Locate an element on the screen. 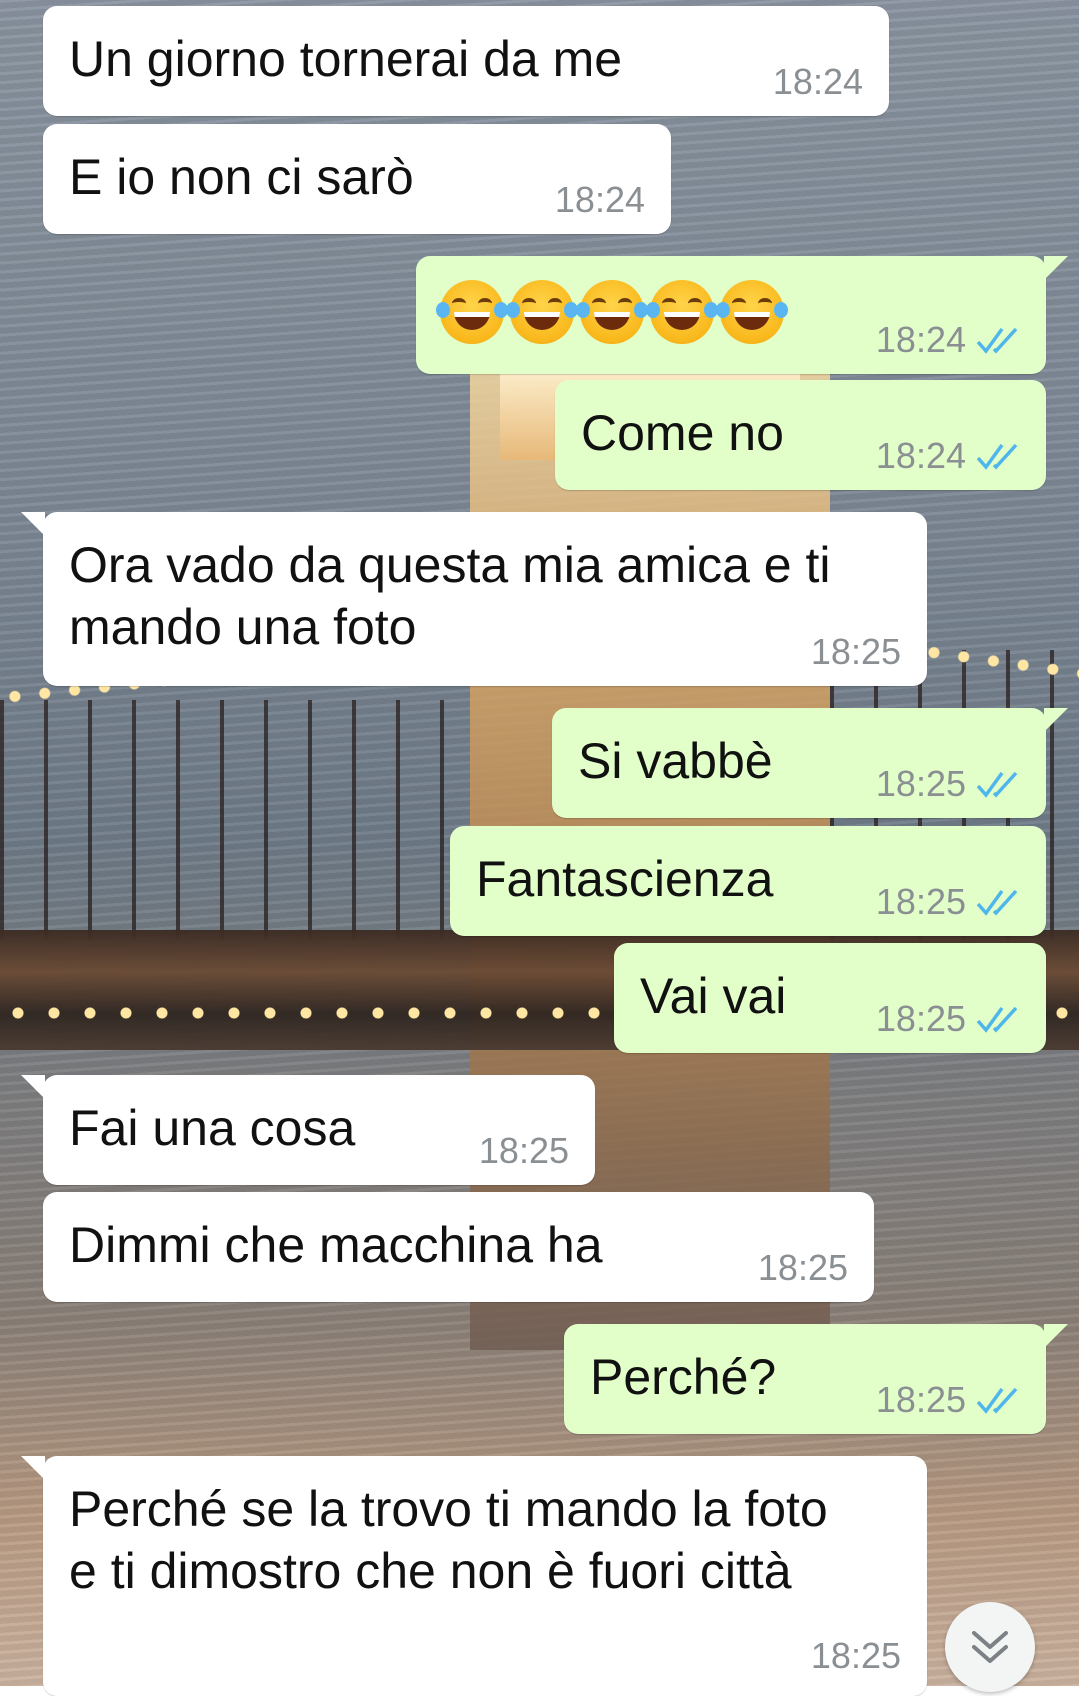  message-text: Un giorno tornerai da me is located at coordinates (346, 59).